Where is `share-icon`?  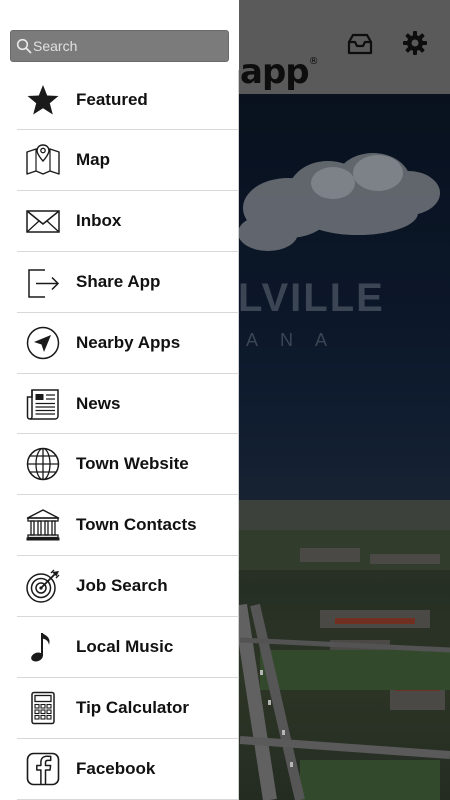
share-icon is located at coordinates (43, 282).